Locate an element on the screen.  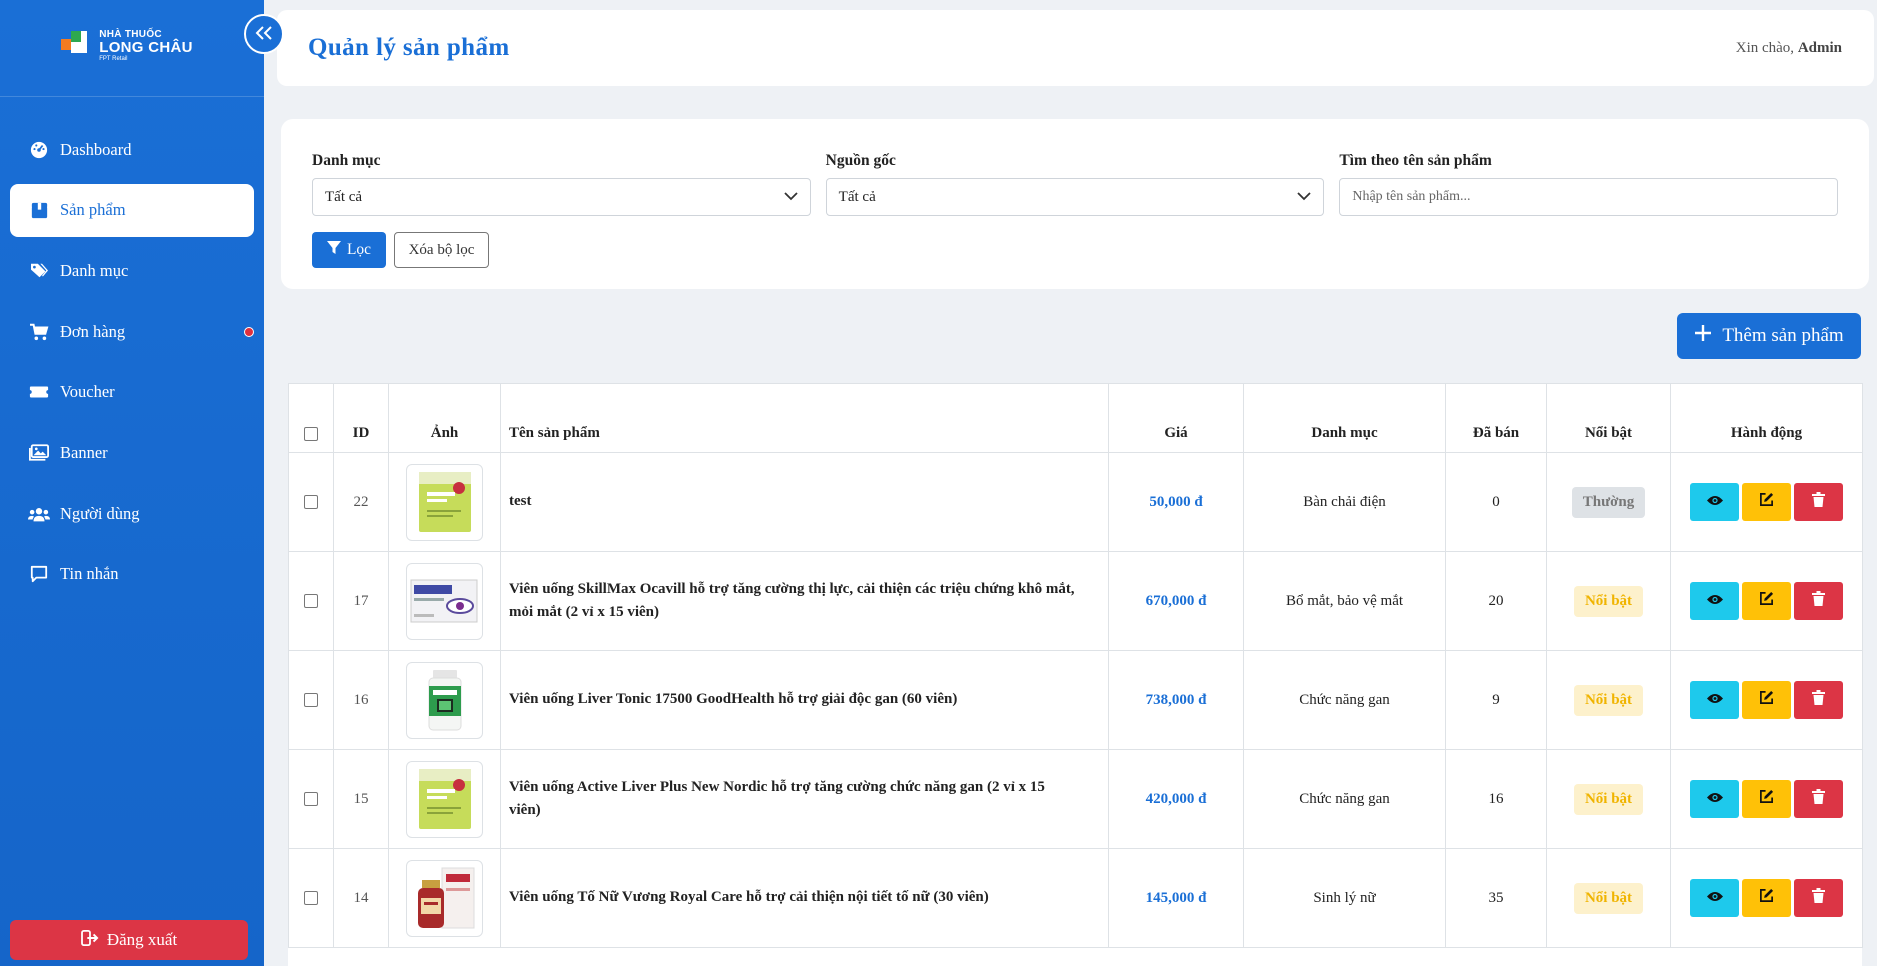
product-id: 15 is located at coordinates (361, 799).